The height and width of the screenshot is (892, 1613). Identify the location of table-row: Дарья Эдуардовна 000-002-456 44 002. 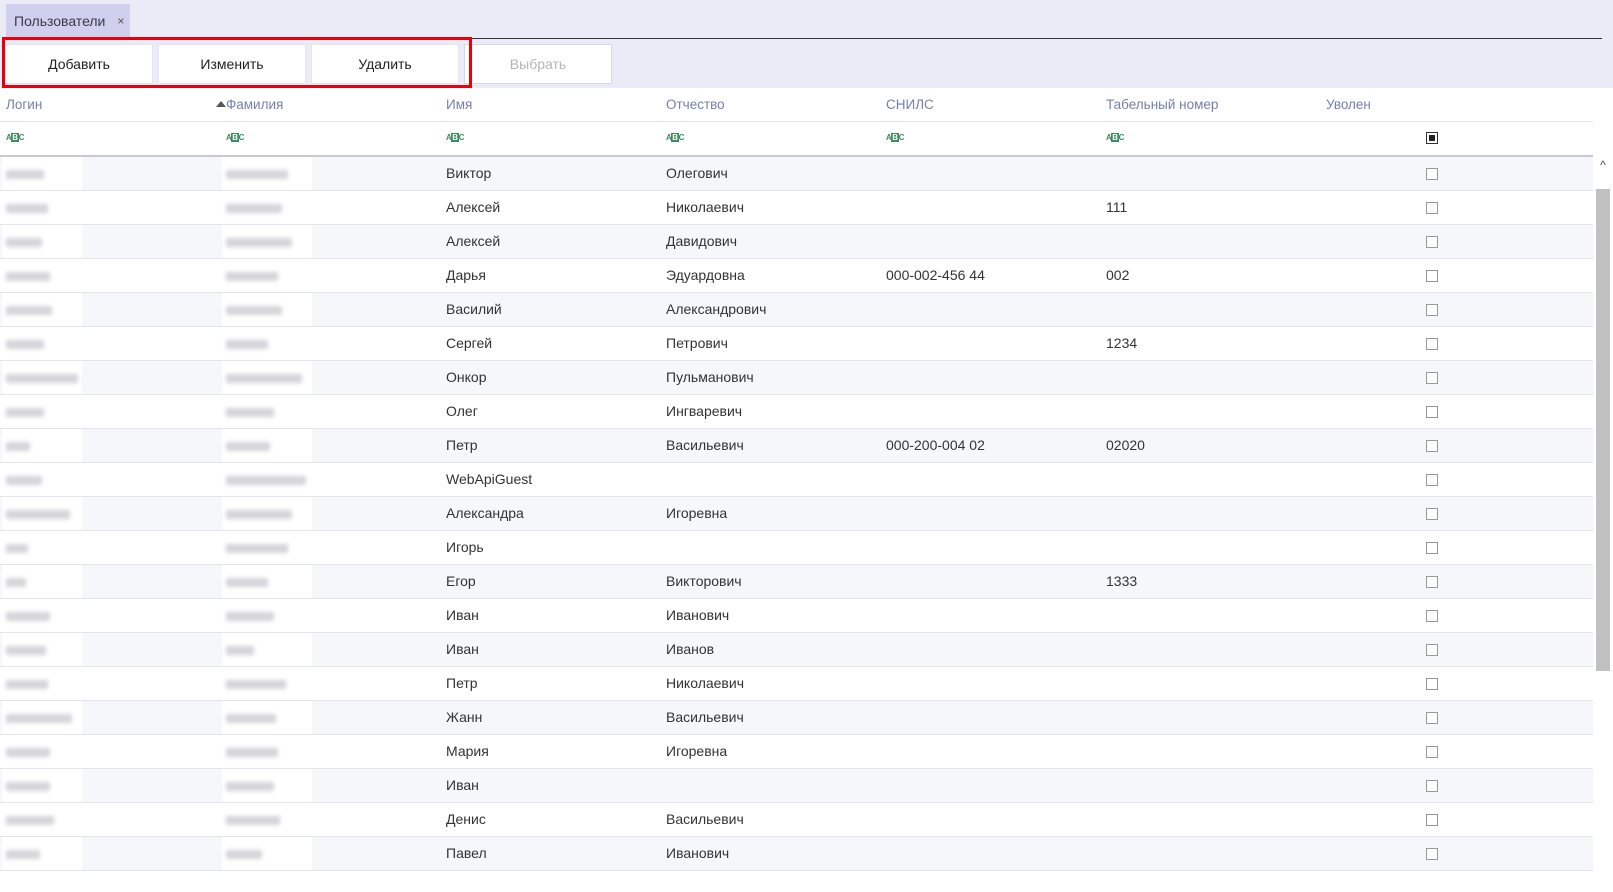
(796, 276).